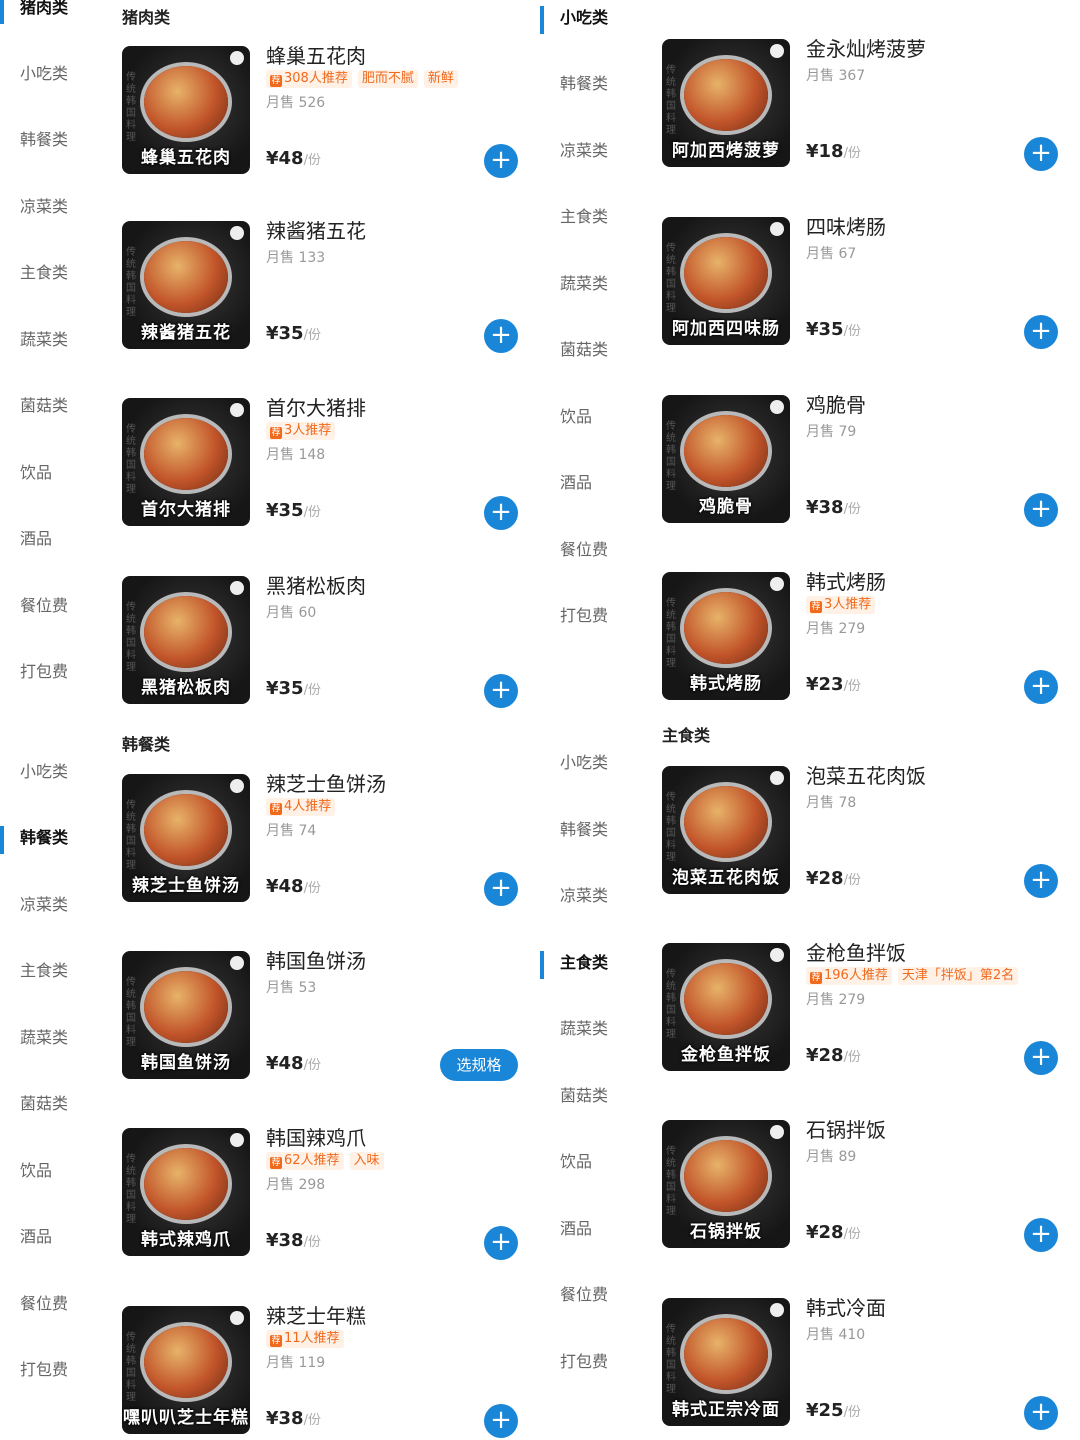 The height and width of the screenshot is (1440, 1080). Describe the element at coordinates (726, 636) in the screenshot. I see `product-image: 传统韩国料理 韩式烤肠` at that location.